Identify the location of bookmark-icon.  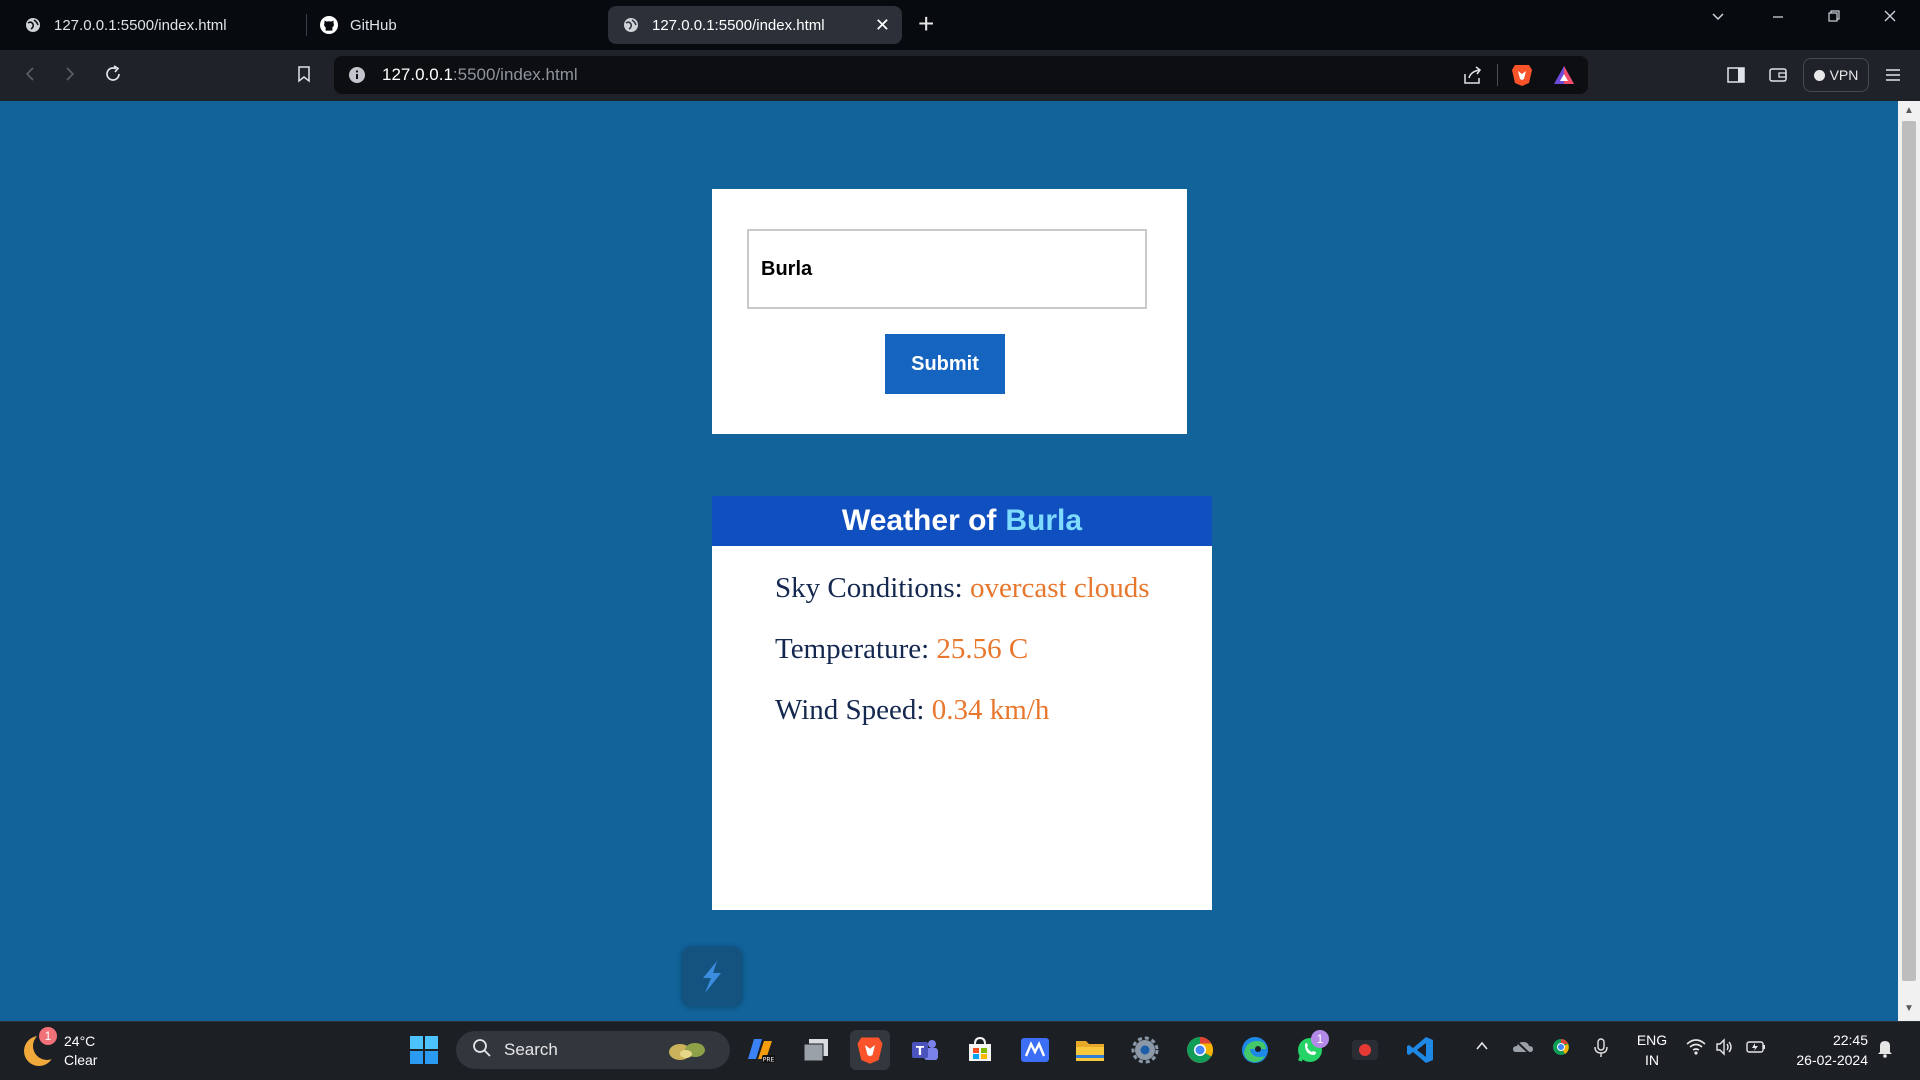
(304, 74).